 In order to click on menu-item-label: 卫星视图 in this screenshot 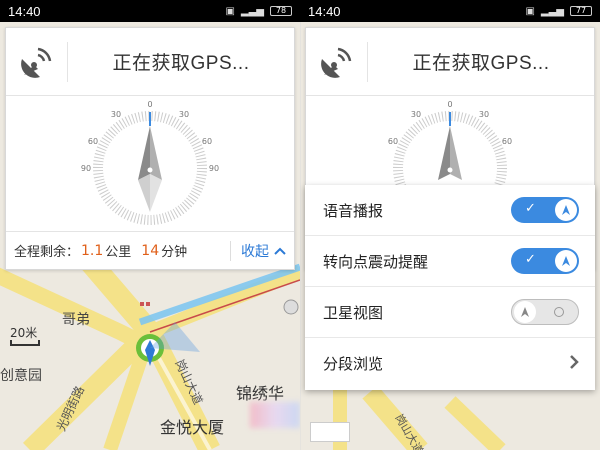, I will do `click(353, 312)`.